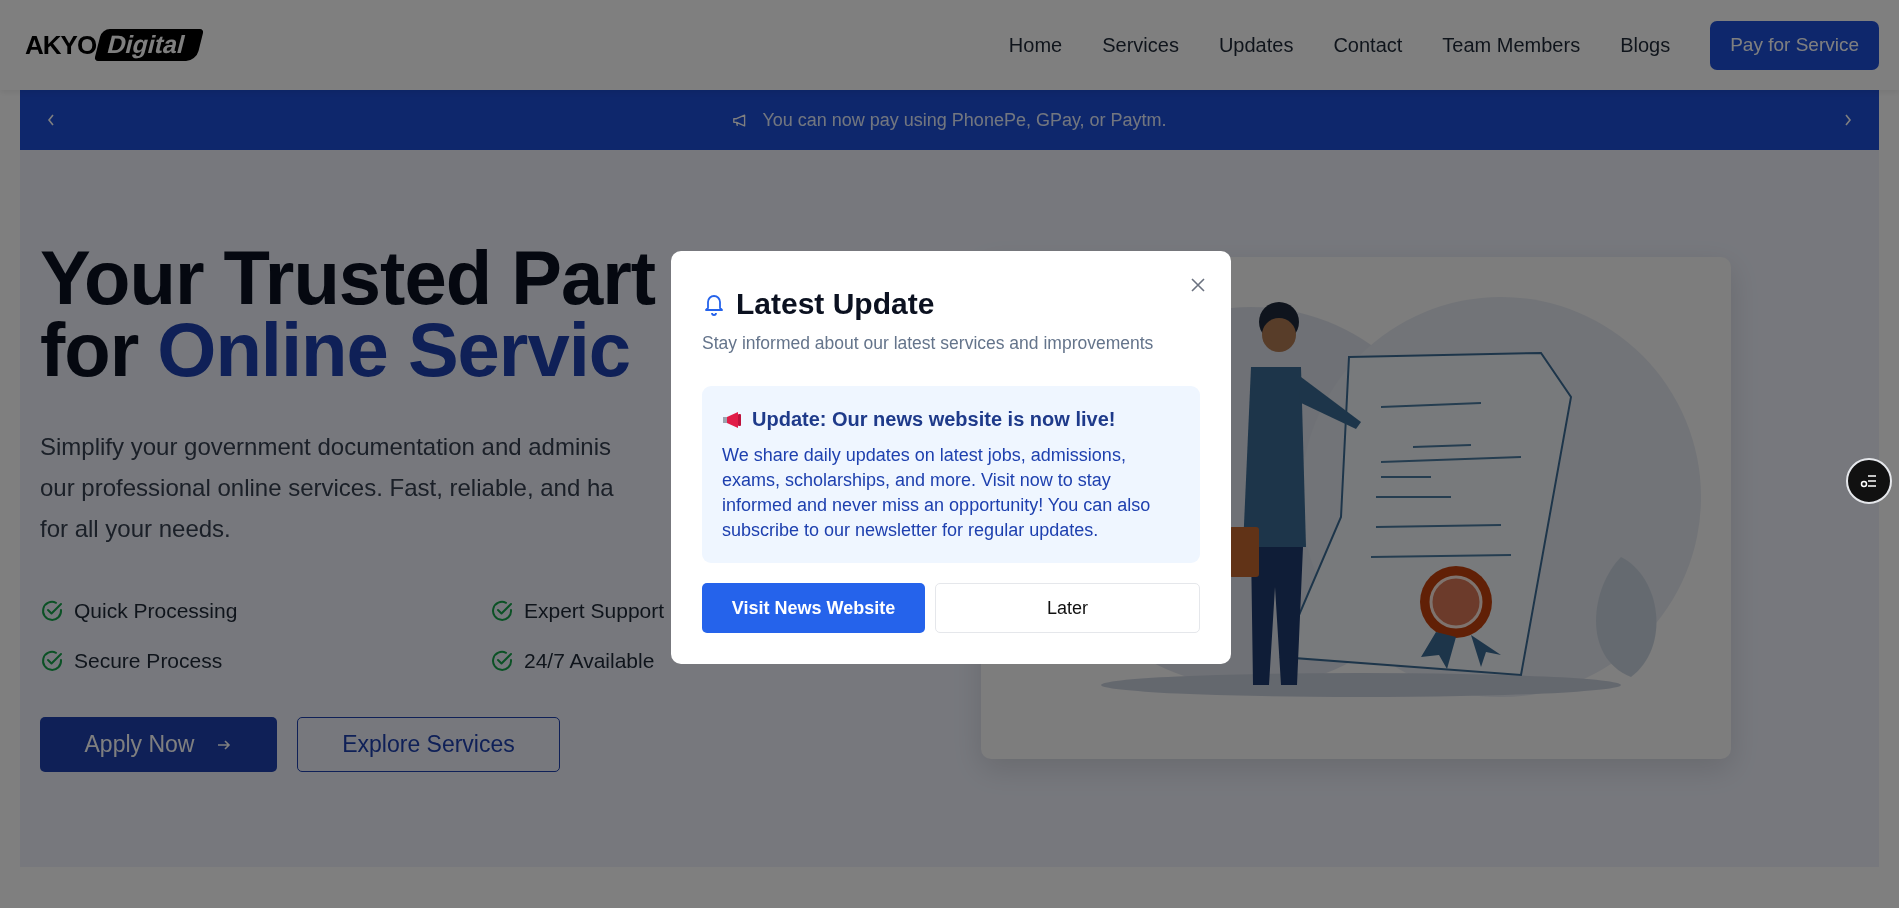 The height and width of the screenshot is (908, 1899). What do you see at coordinates (156, 611) in the screenshot?
I see `feature-label: Quick Processing` at bounding box center [156, 611].